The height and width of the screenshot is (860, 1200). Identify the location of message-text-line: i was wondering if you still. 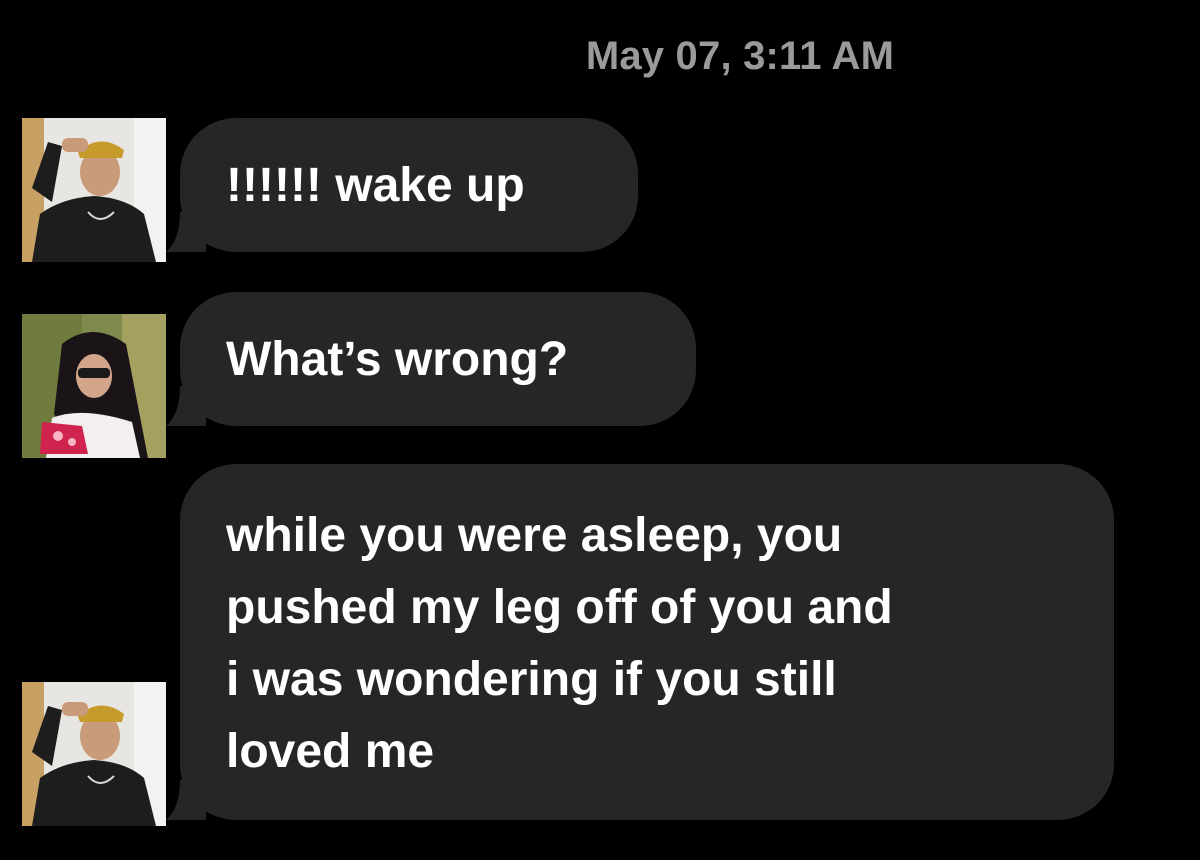
(531, 679).